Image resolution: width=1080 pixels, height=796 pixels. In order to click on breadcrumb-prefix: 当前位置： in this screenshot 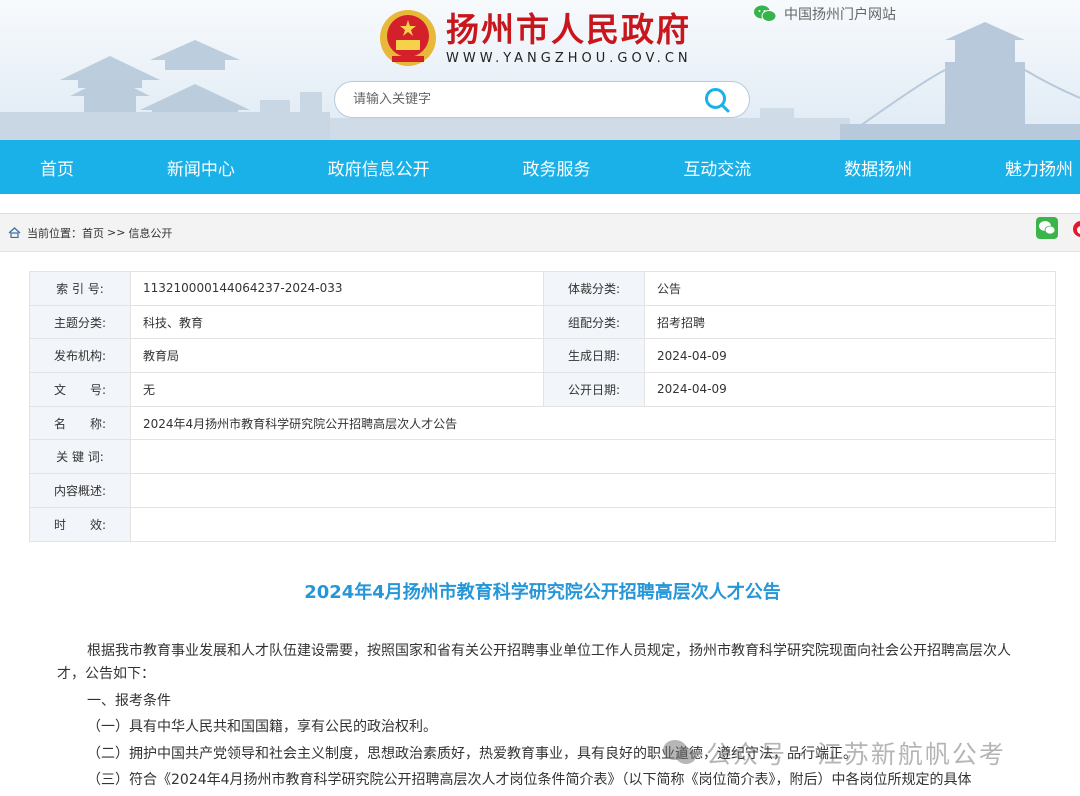, I will do `click(54, 233)`.